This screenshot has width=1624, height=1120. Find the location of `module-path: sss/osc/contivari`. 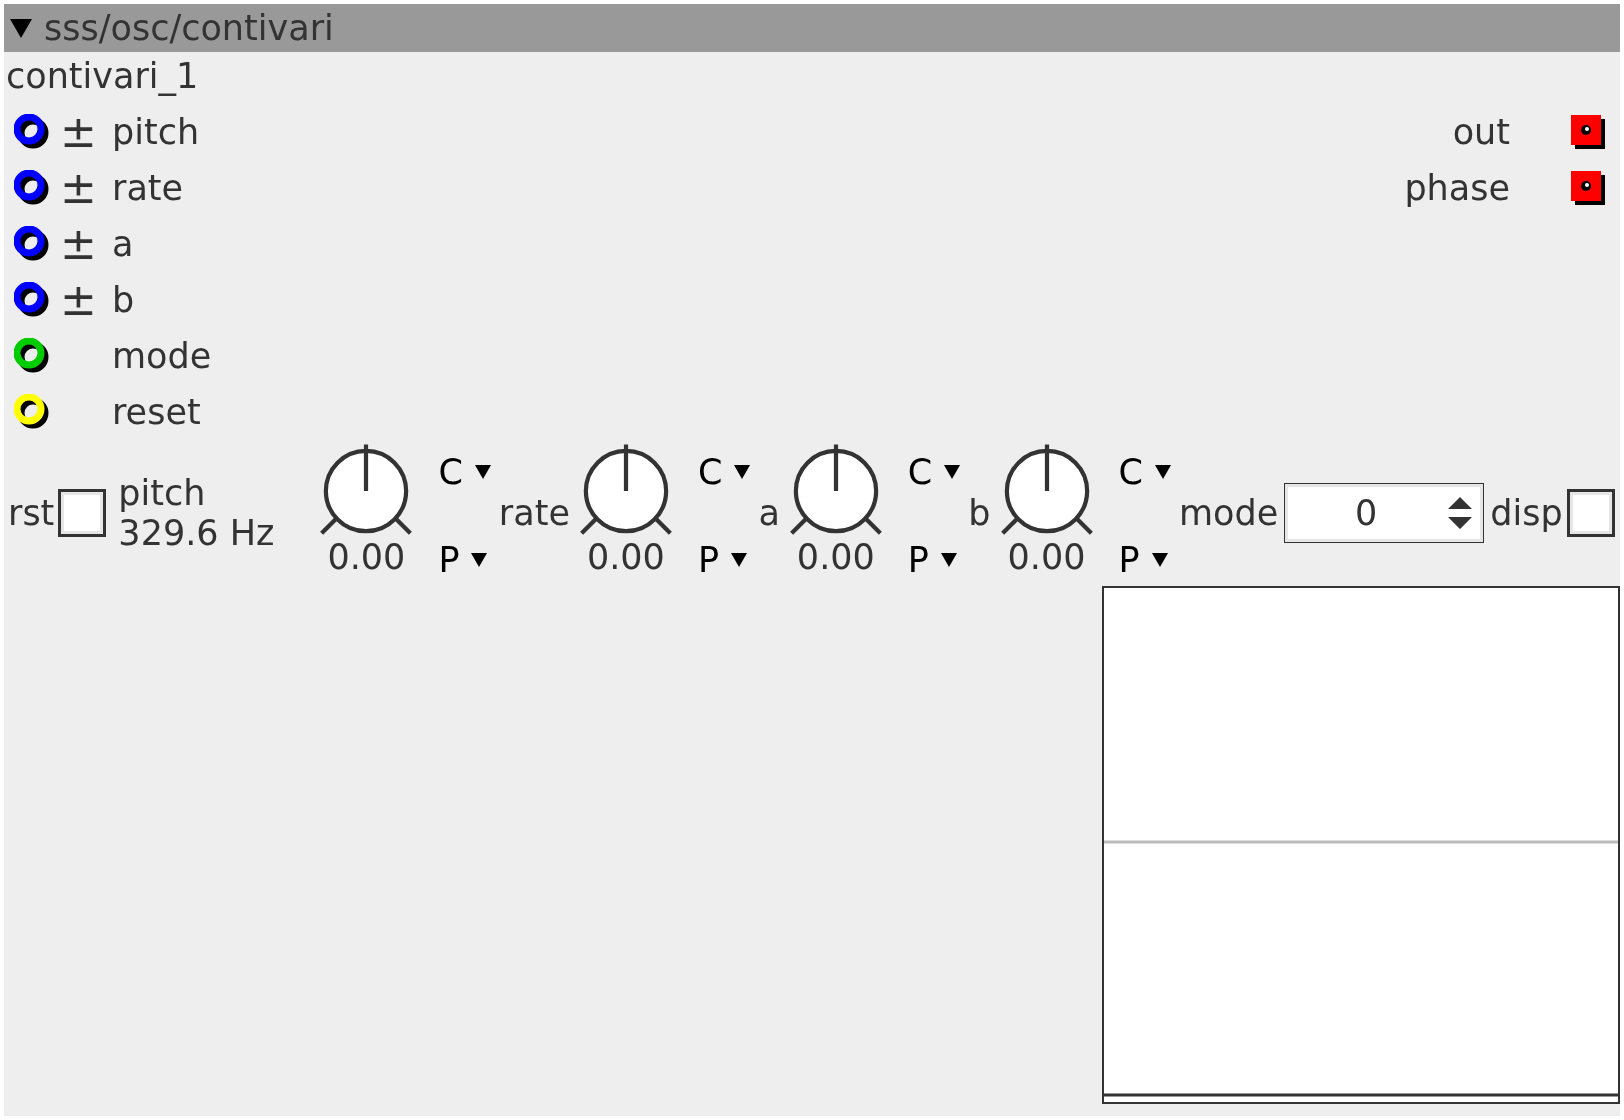

module-path: sss/osc/contivari is located at coordinates (189, 28).